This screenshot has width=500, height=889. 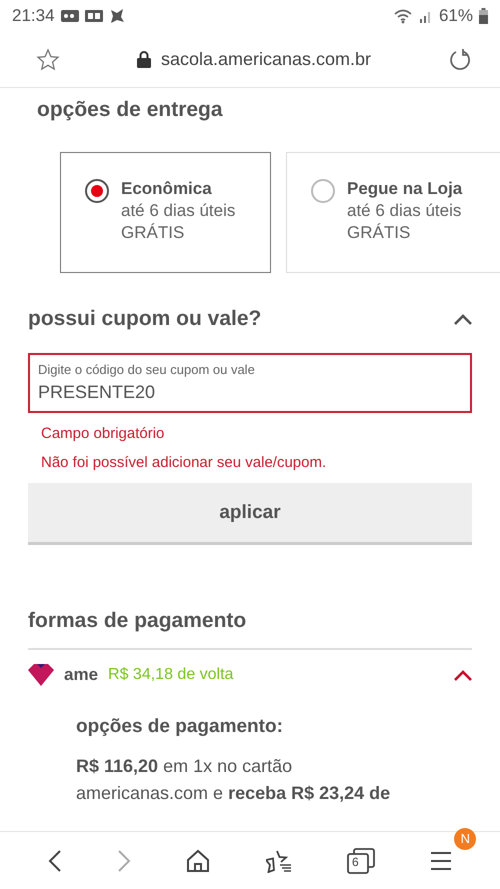 What do you see at coordinates (185, 766) in the screenshot?
I see `payment-description: R$ 116,20 em 1x no cartão` at bounding box center [185, 766].